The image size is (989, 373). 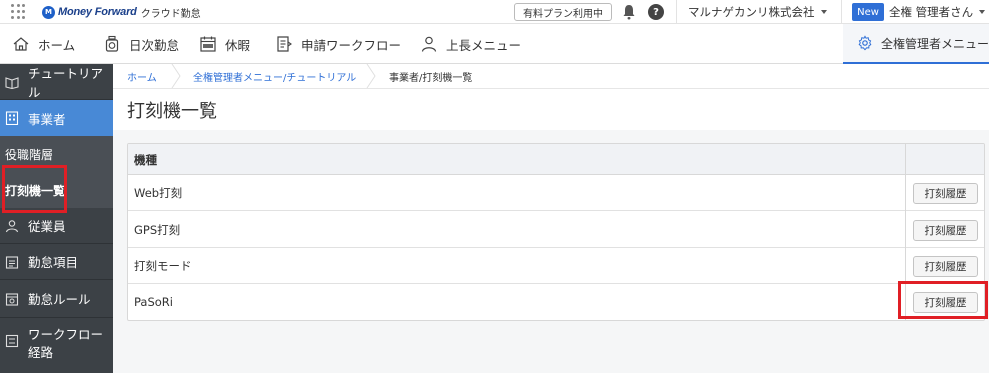 What do you see at coordinates (112, 43) in the screenshot?
I see `stopwatch-icon` at bounding box center [112, 43].